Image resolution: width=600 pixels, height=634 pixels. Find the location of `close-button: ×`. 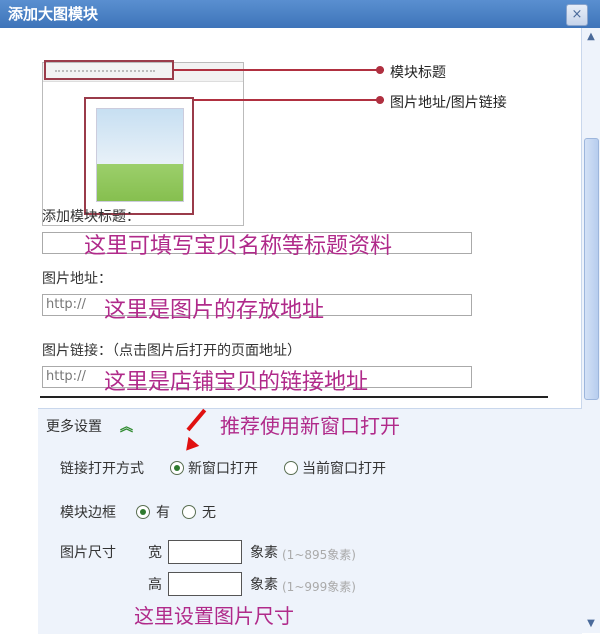

close-button: × is located at coordinates (577, 15).